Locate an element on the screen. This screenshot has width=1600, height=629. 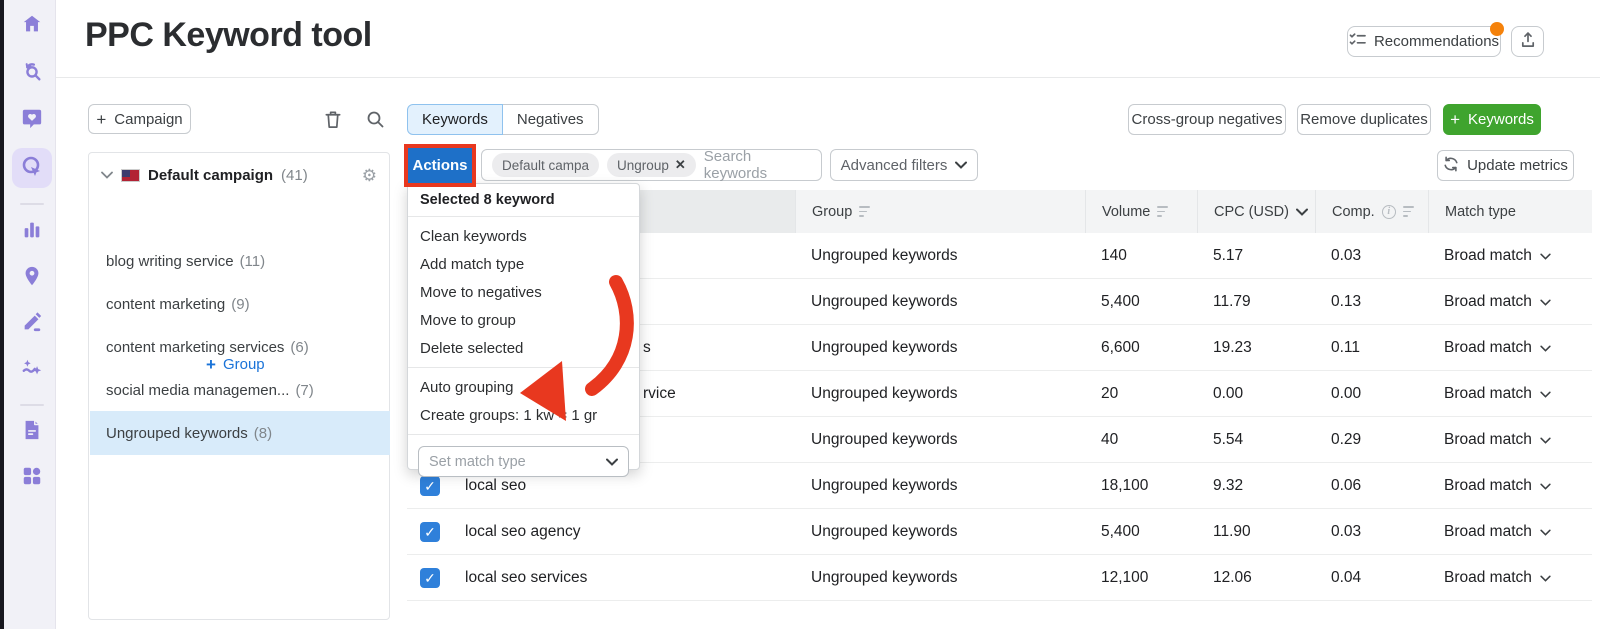
chip-label: Default campa is located at coordinates (546, 165).